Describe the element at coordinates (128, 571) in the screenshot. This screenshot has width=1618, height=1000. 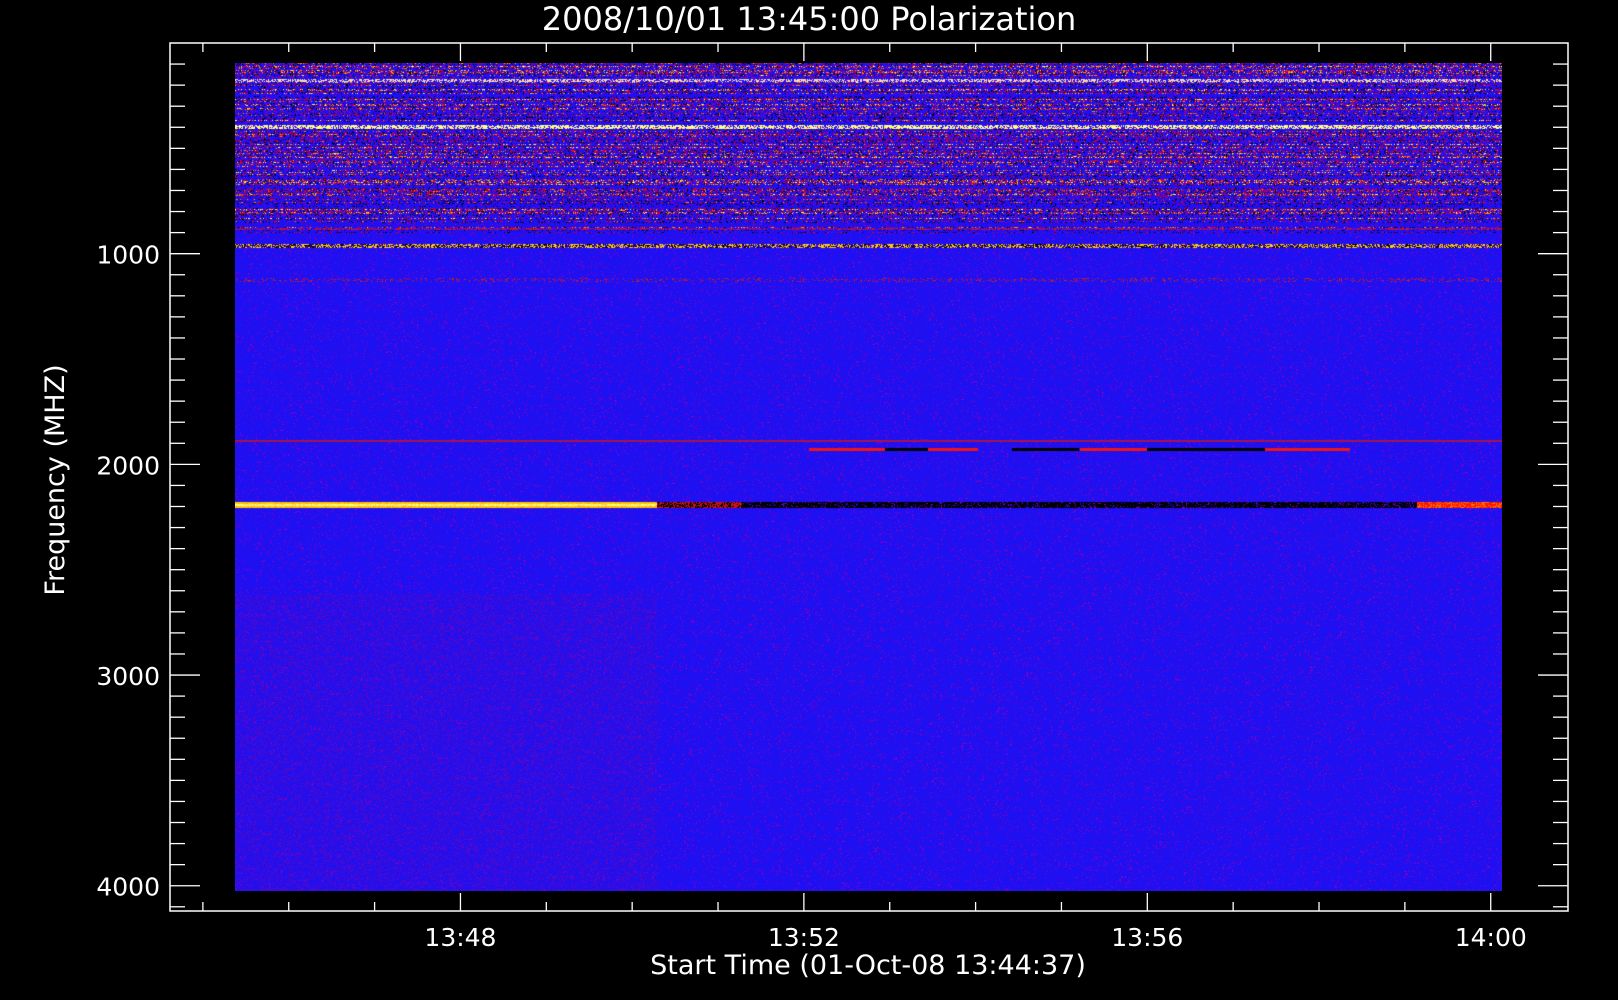
I see `y-axis-tick-labels: 1000 2000 3000 4000` at that location.